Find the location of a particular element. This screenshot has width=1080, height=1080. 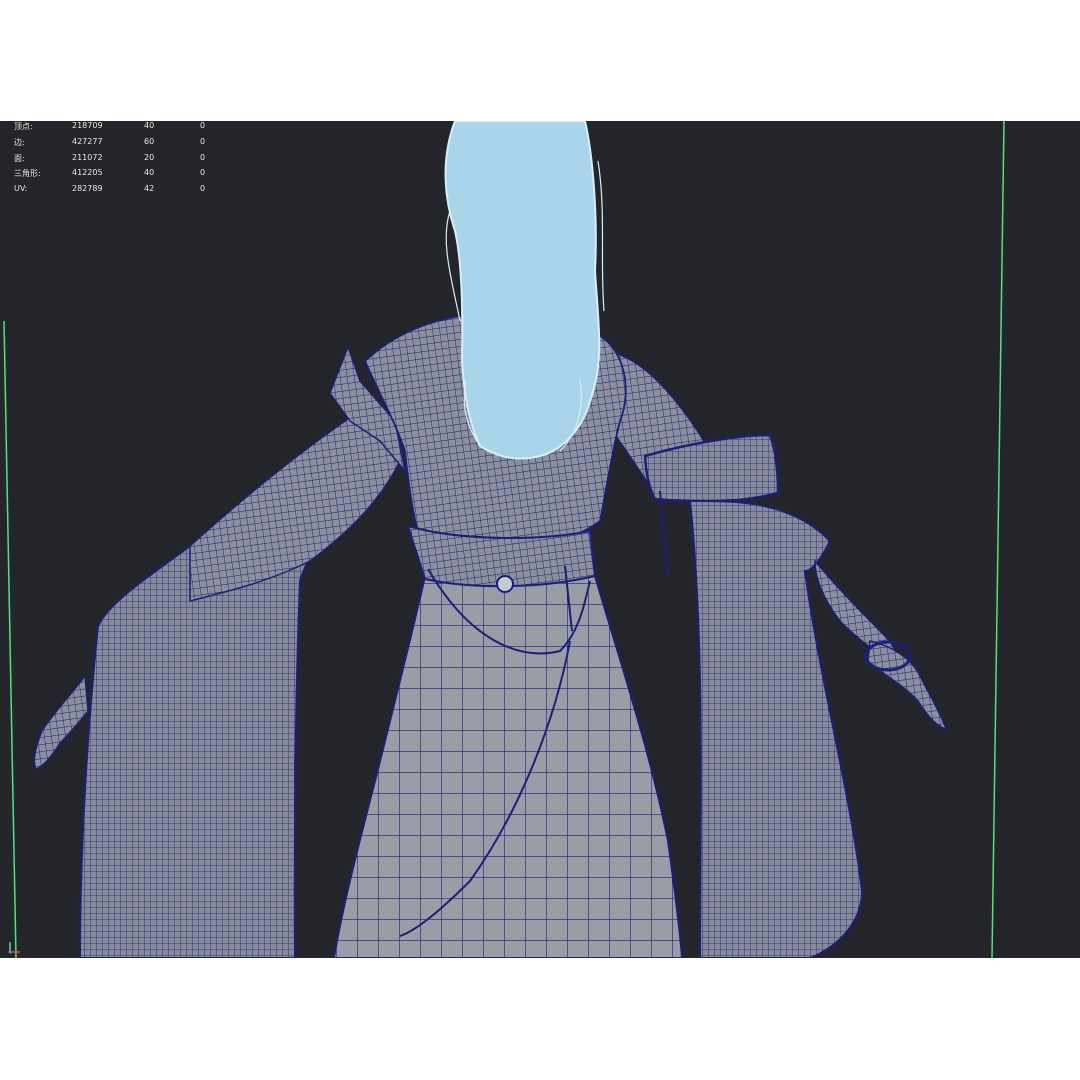

axis-gizmo-icon is located at coordinates (14, 948).